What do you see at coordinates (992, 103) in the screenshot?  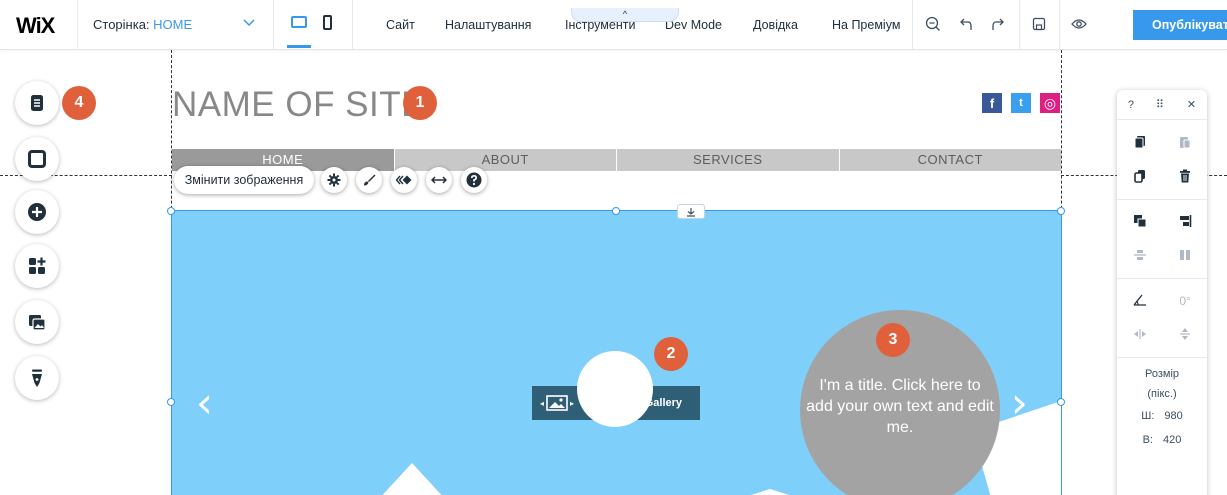 I see `facebook-icon: f` at bounding box center [992, 103].